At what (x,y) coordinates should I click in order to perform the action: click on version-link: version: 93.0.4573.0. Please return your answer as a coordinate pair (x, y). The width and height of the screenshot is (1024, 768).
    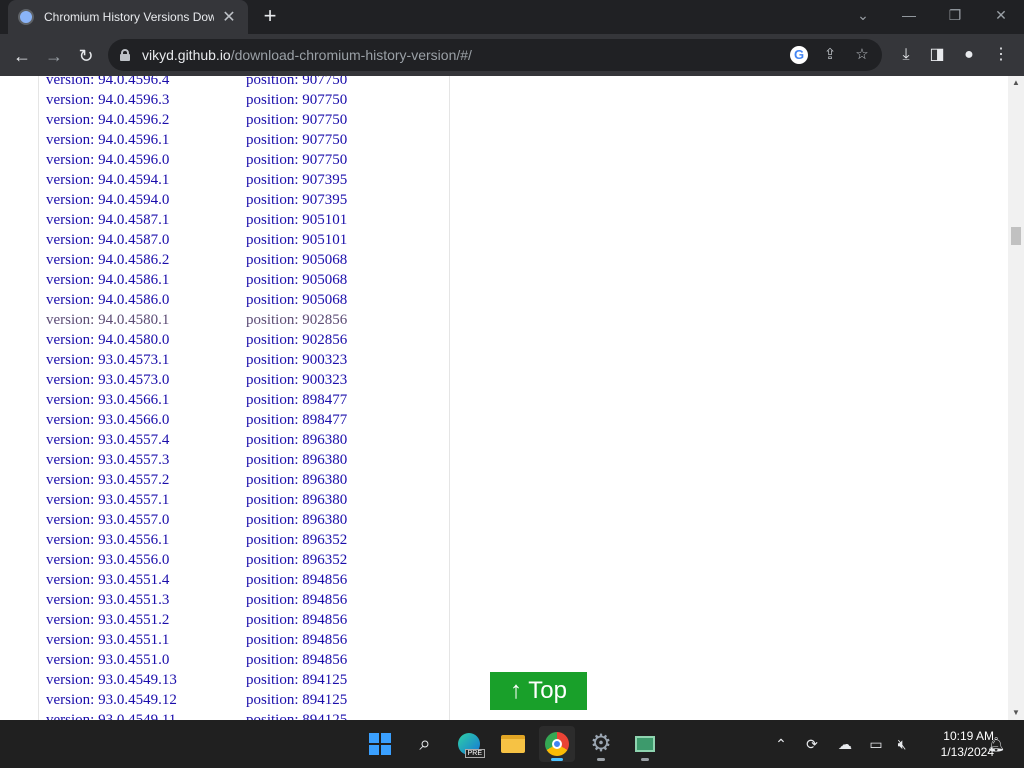
    Looking at the image, I should click on (107, 380).